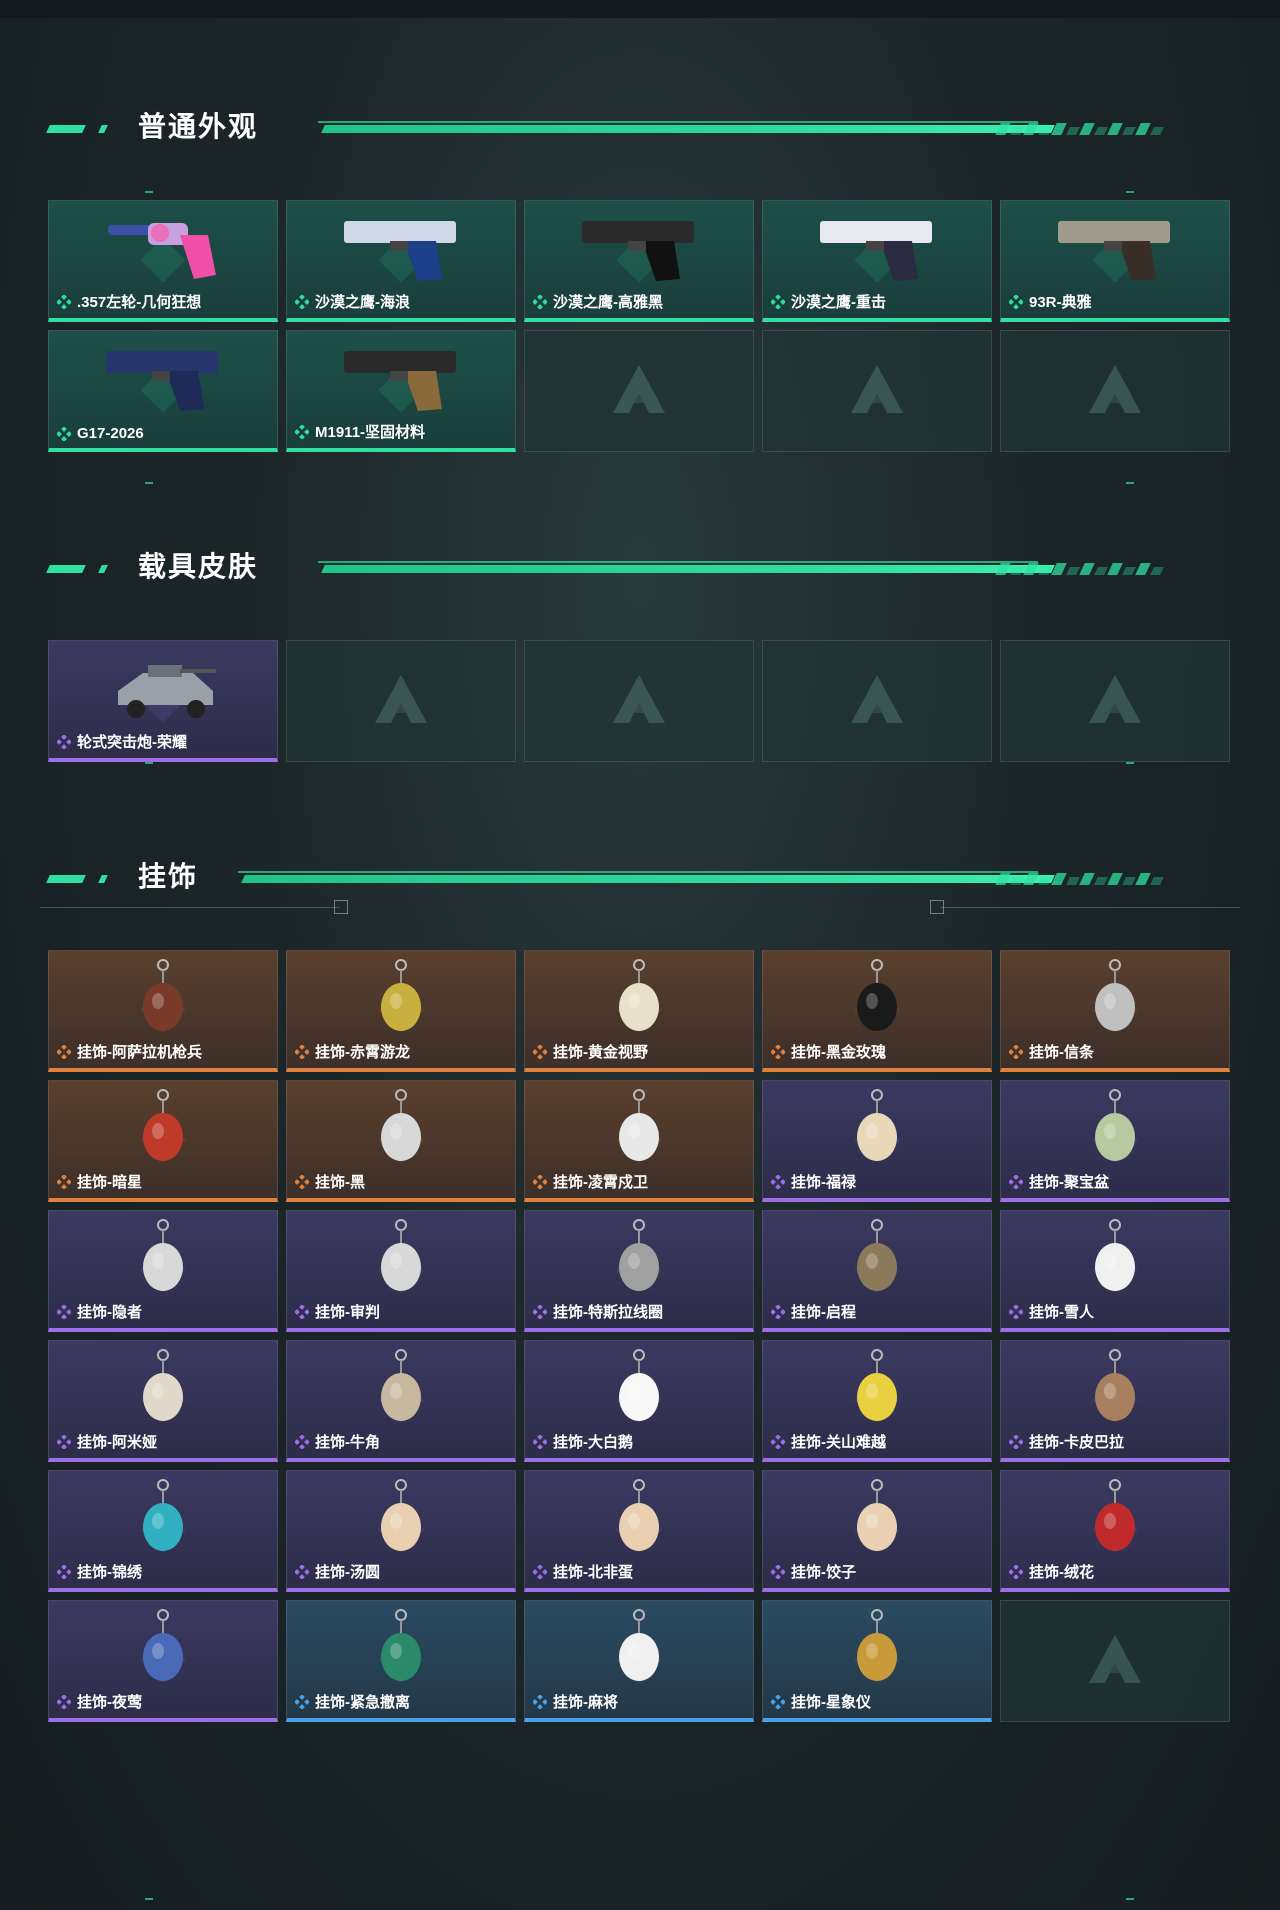 This screenshot has height=1910, width=1280. Describe the element at coordinates (838, 1442) in the screenshot. I see `item-name: 挂饰-关山难越` at that location.